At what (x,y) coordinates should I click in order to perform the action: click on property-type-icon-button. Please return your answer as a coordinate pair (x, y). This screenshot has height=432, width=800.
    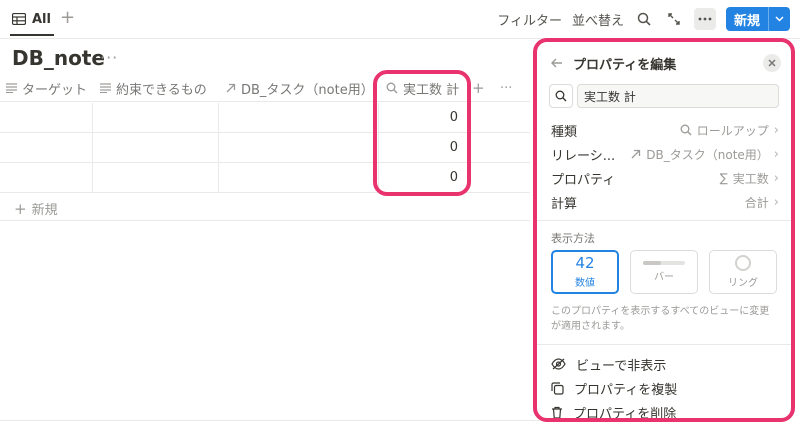
    Looking at the image, I should click on (561, 96).